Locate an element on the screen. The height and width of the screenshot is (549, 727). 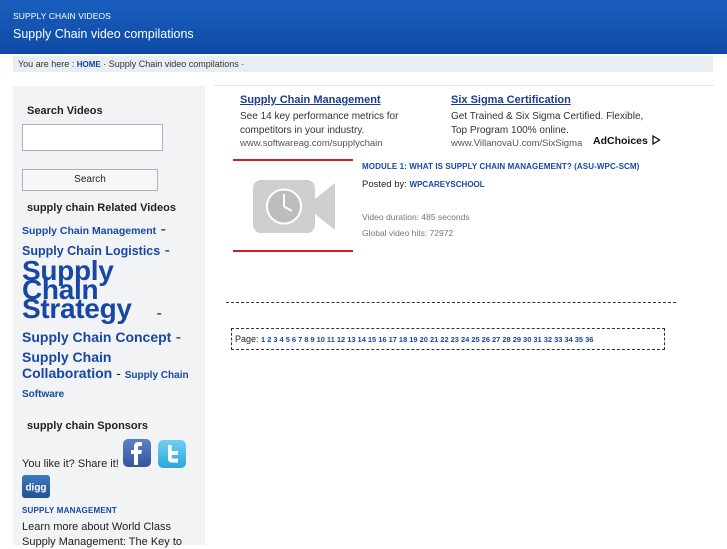
search-title: Search Videos is located at coordinates (65, 111).